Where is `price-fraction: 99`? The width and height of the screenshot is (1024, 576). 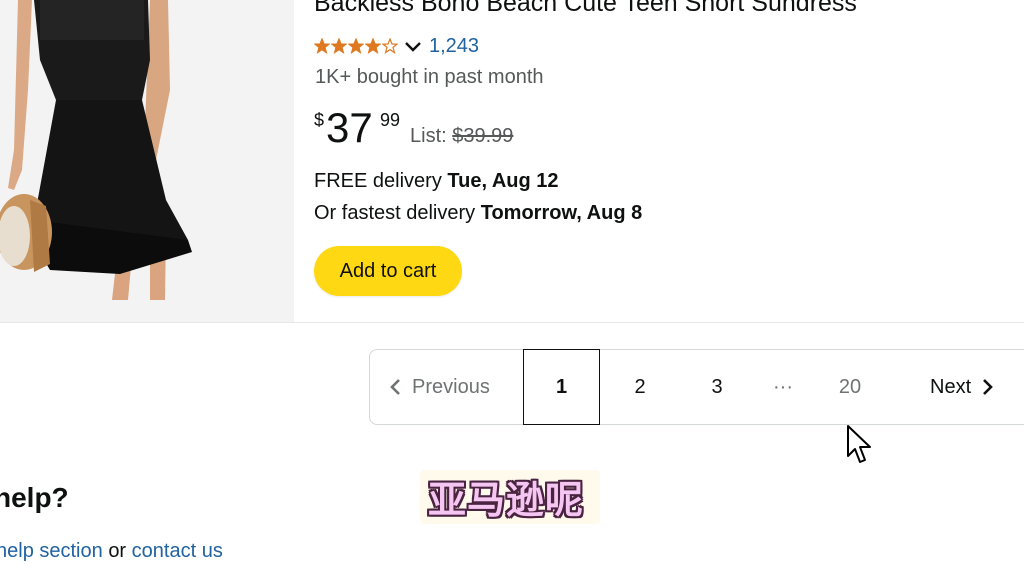
price-fraction: 99 is located at coordinates (390, 120).